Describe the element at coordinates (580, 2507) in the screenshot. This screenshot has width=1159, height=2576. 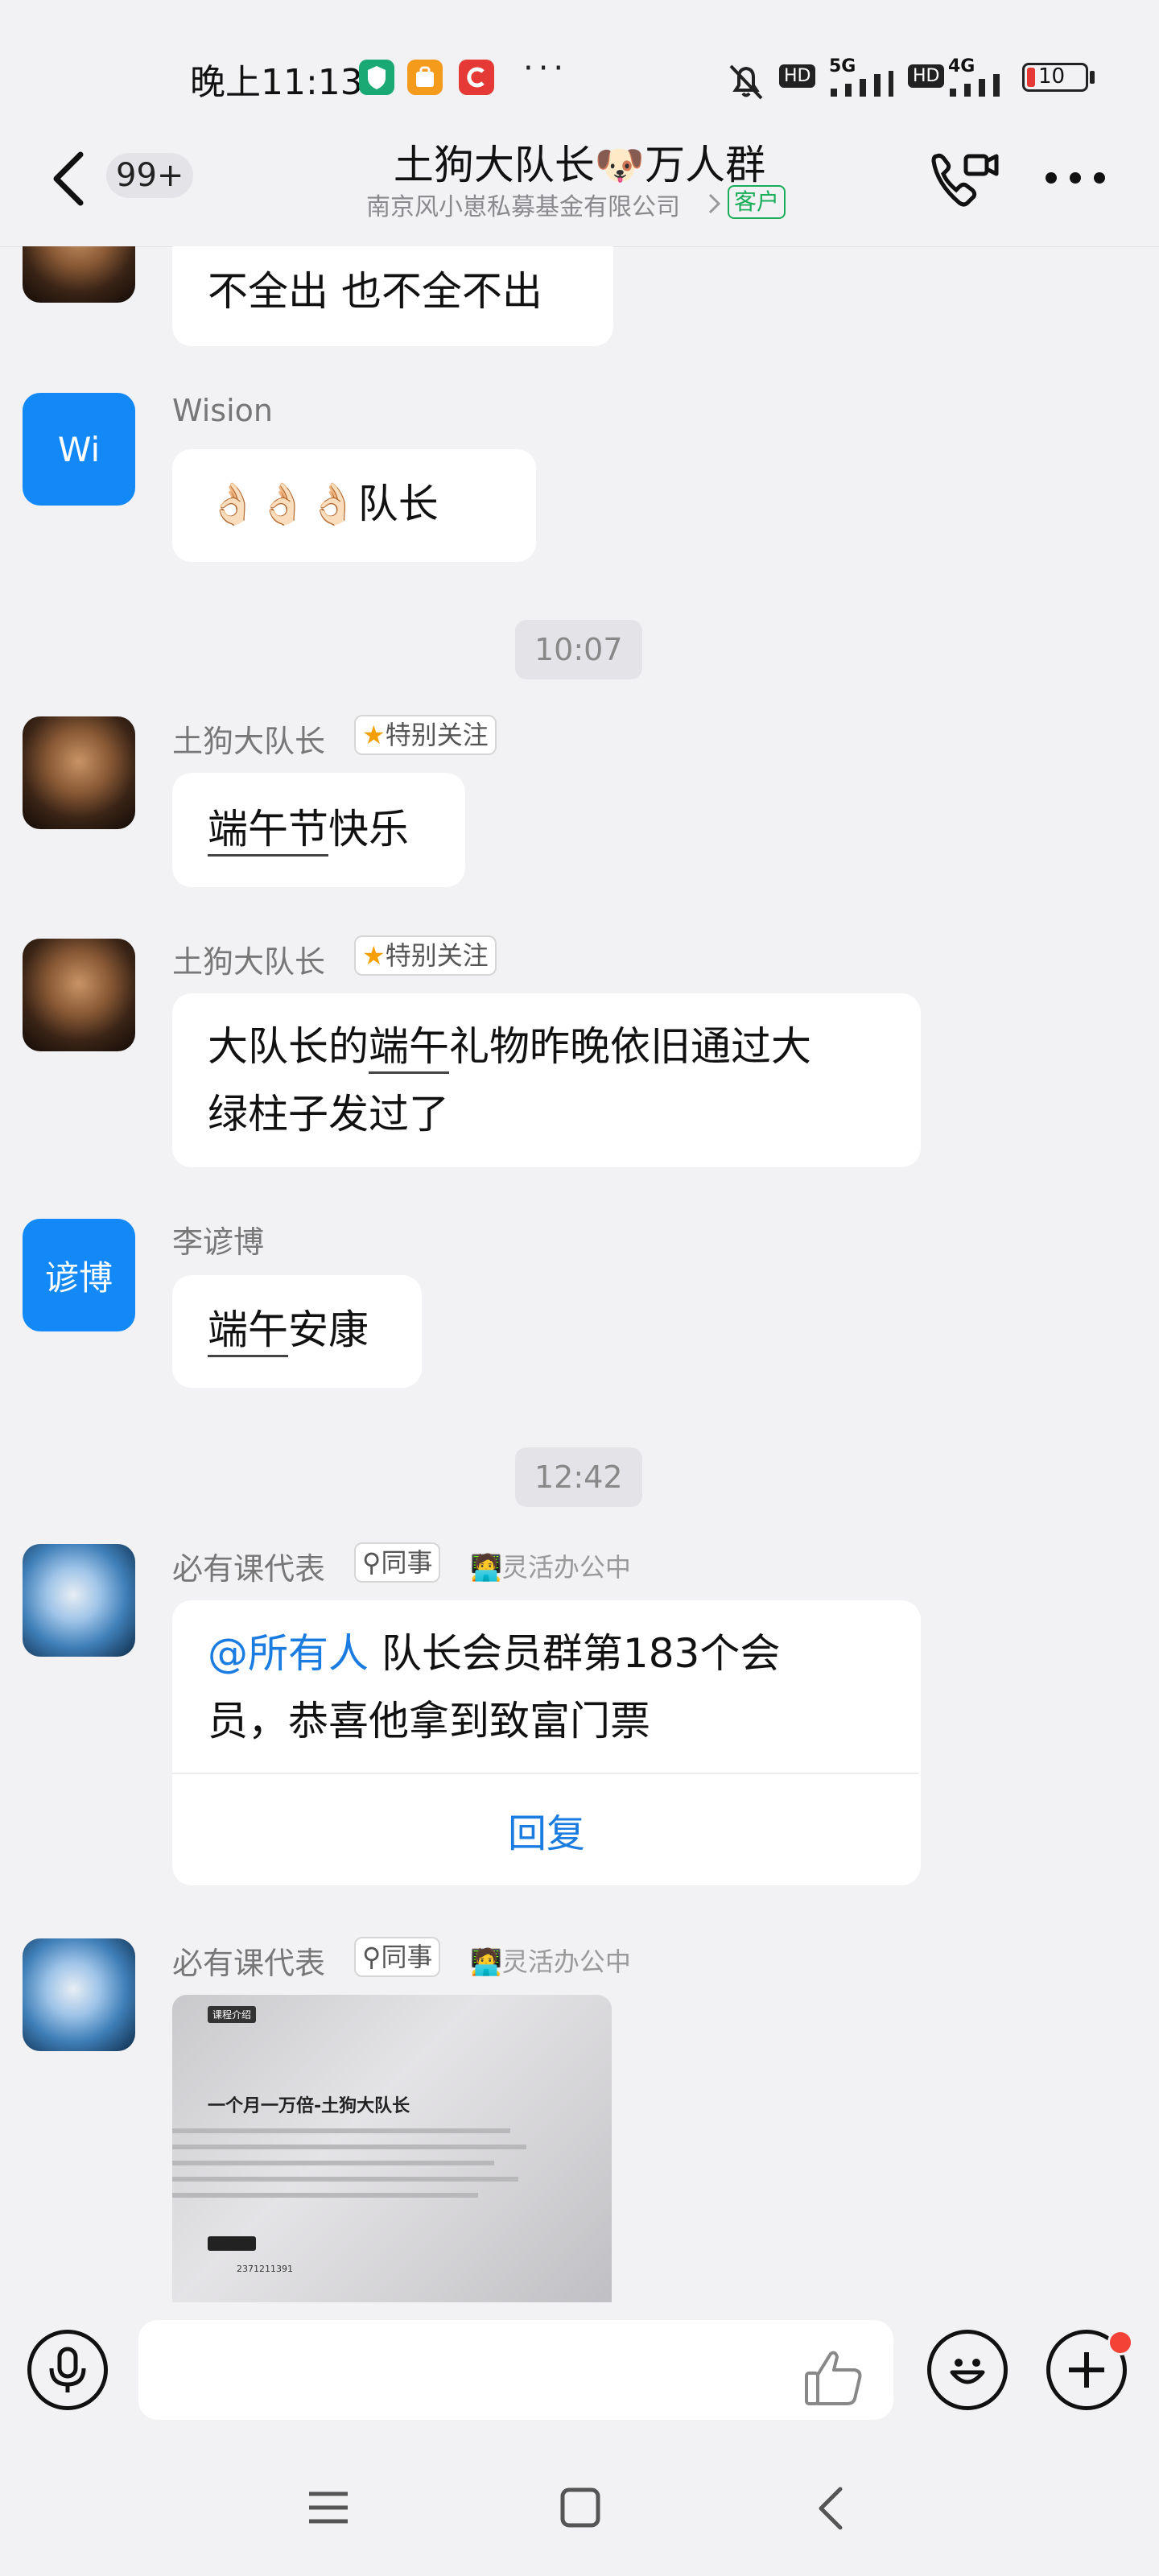
I see `home-icon` at that location.